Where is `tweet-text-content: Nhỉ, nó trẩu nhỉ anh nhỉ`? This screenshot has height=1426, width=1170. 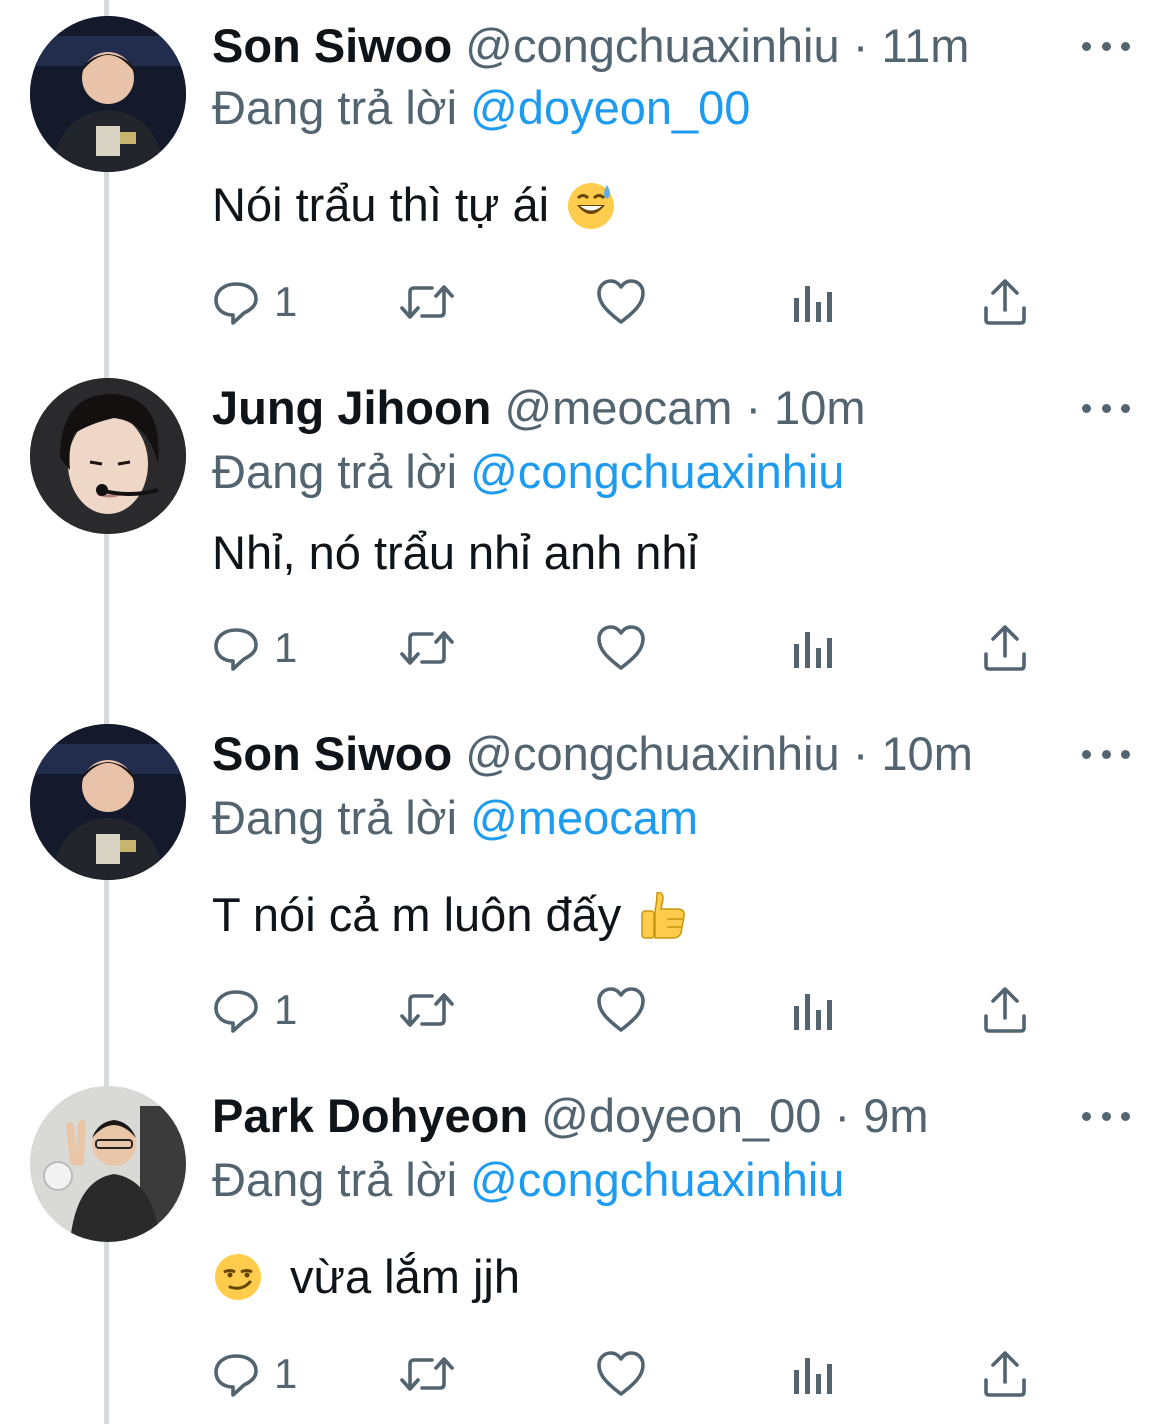 tweet-text-content: Nhỉ, nó trẩu nhỉ anh nhỉ is located at coordinates (455, 552).